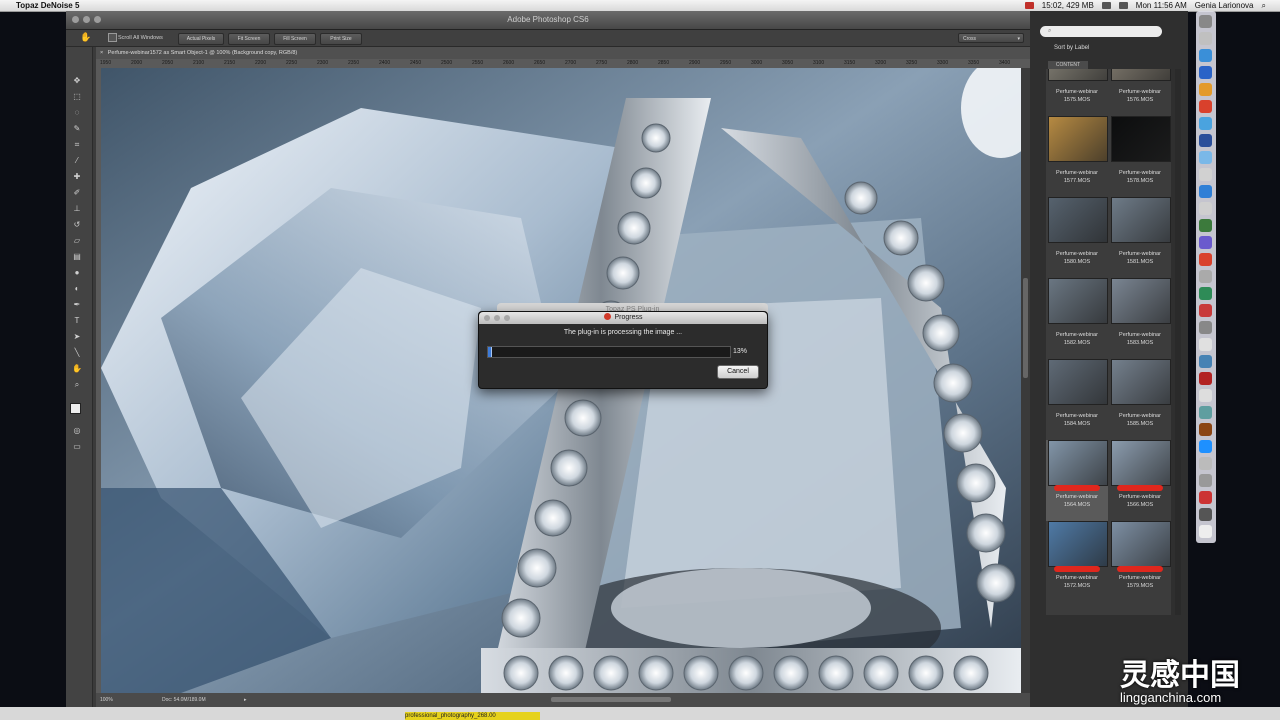 The image size is (1280, 720). What do you see at coordinates (77, 145) in the screenshot?
I see `crop-tool-icon: ⌗` at bounding box center [77, 145].